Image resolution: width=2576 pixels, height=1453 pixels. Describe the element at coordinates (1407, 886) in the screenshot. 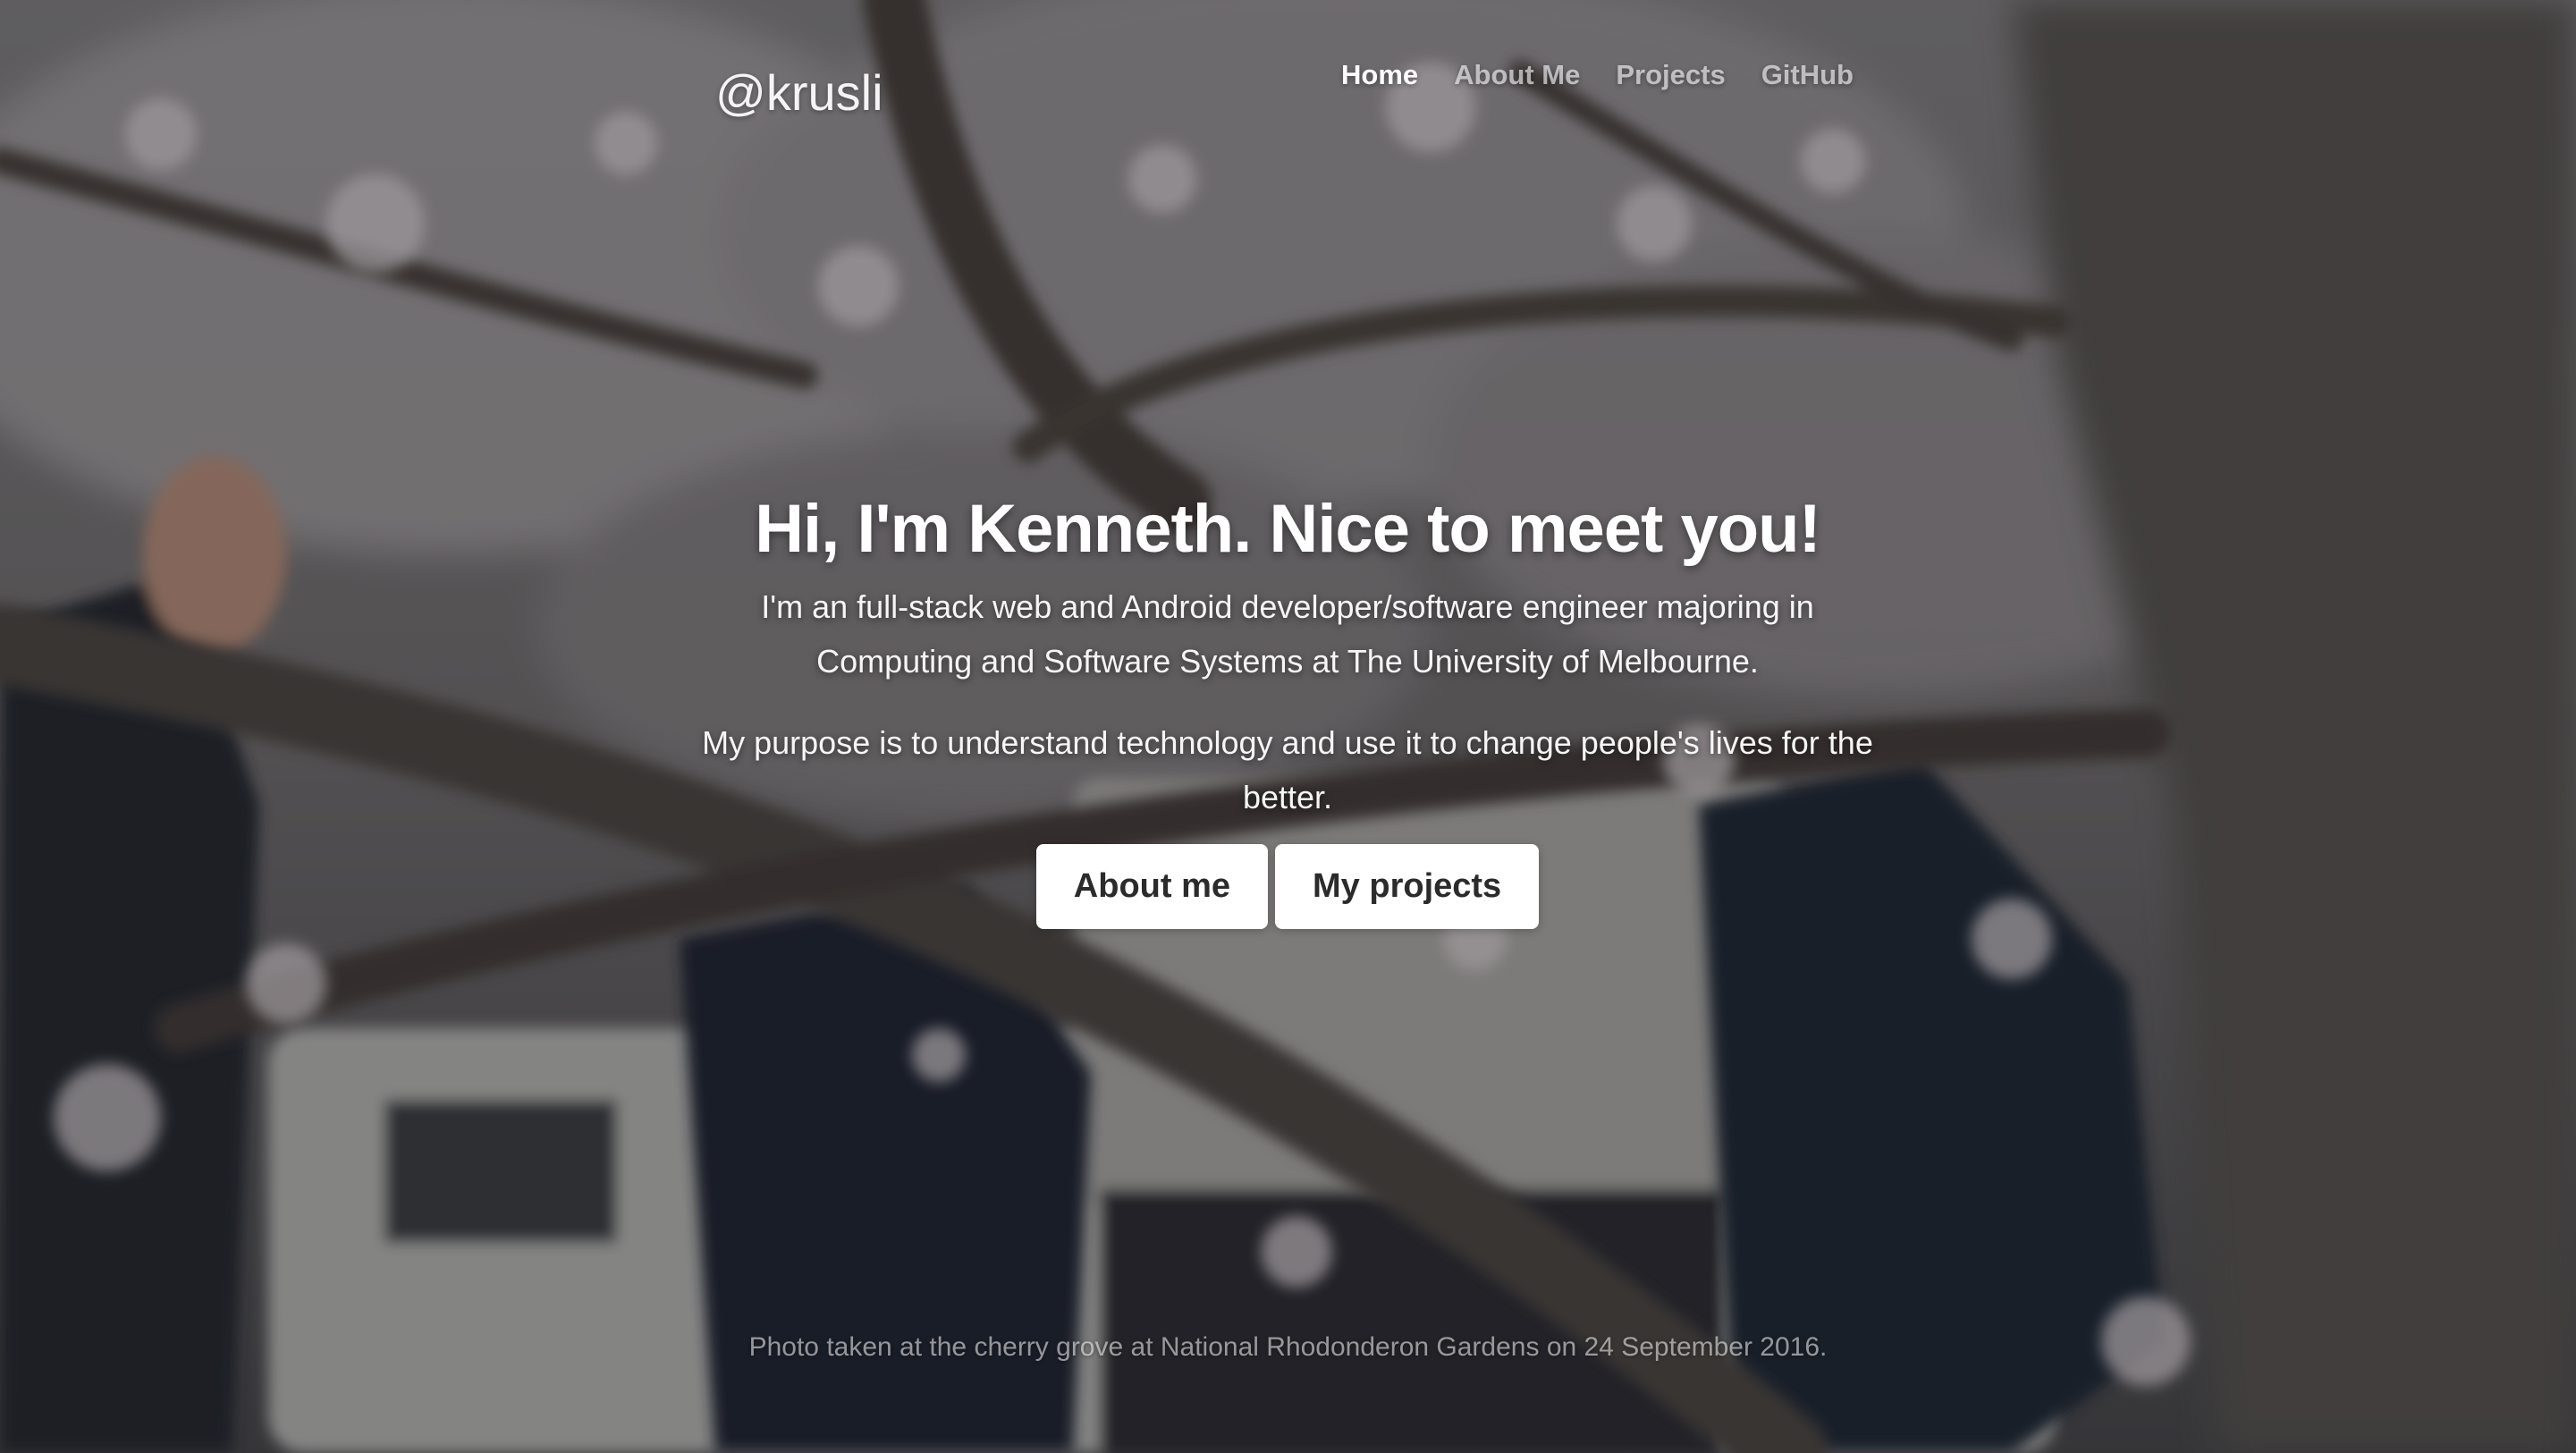

I see `my-projects-button: My projects` at that location.